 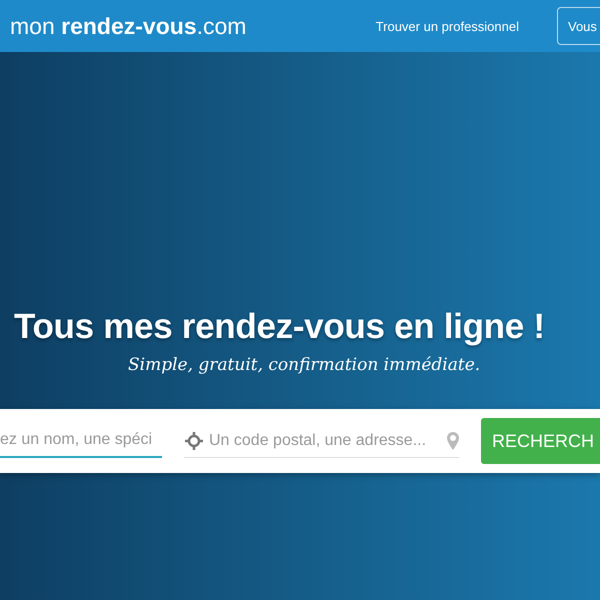 What do you see at coordinates (452, 441) in the screenshot?
I see `map-pin-icon` at bounding box center [452, 441].